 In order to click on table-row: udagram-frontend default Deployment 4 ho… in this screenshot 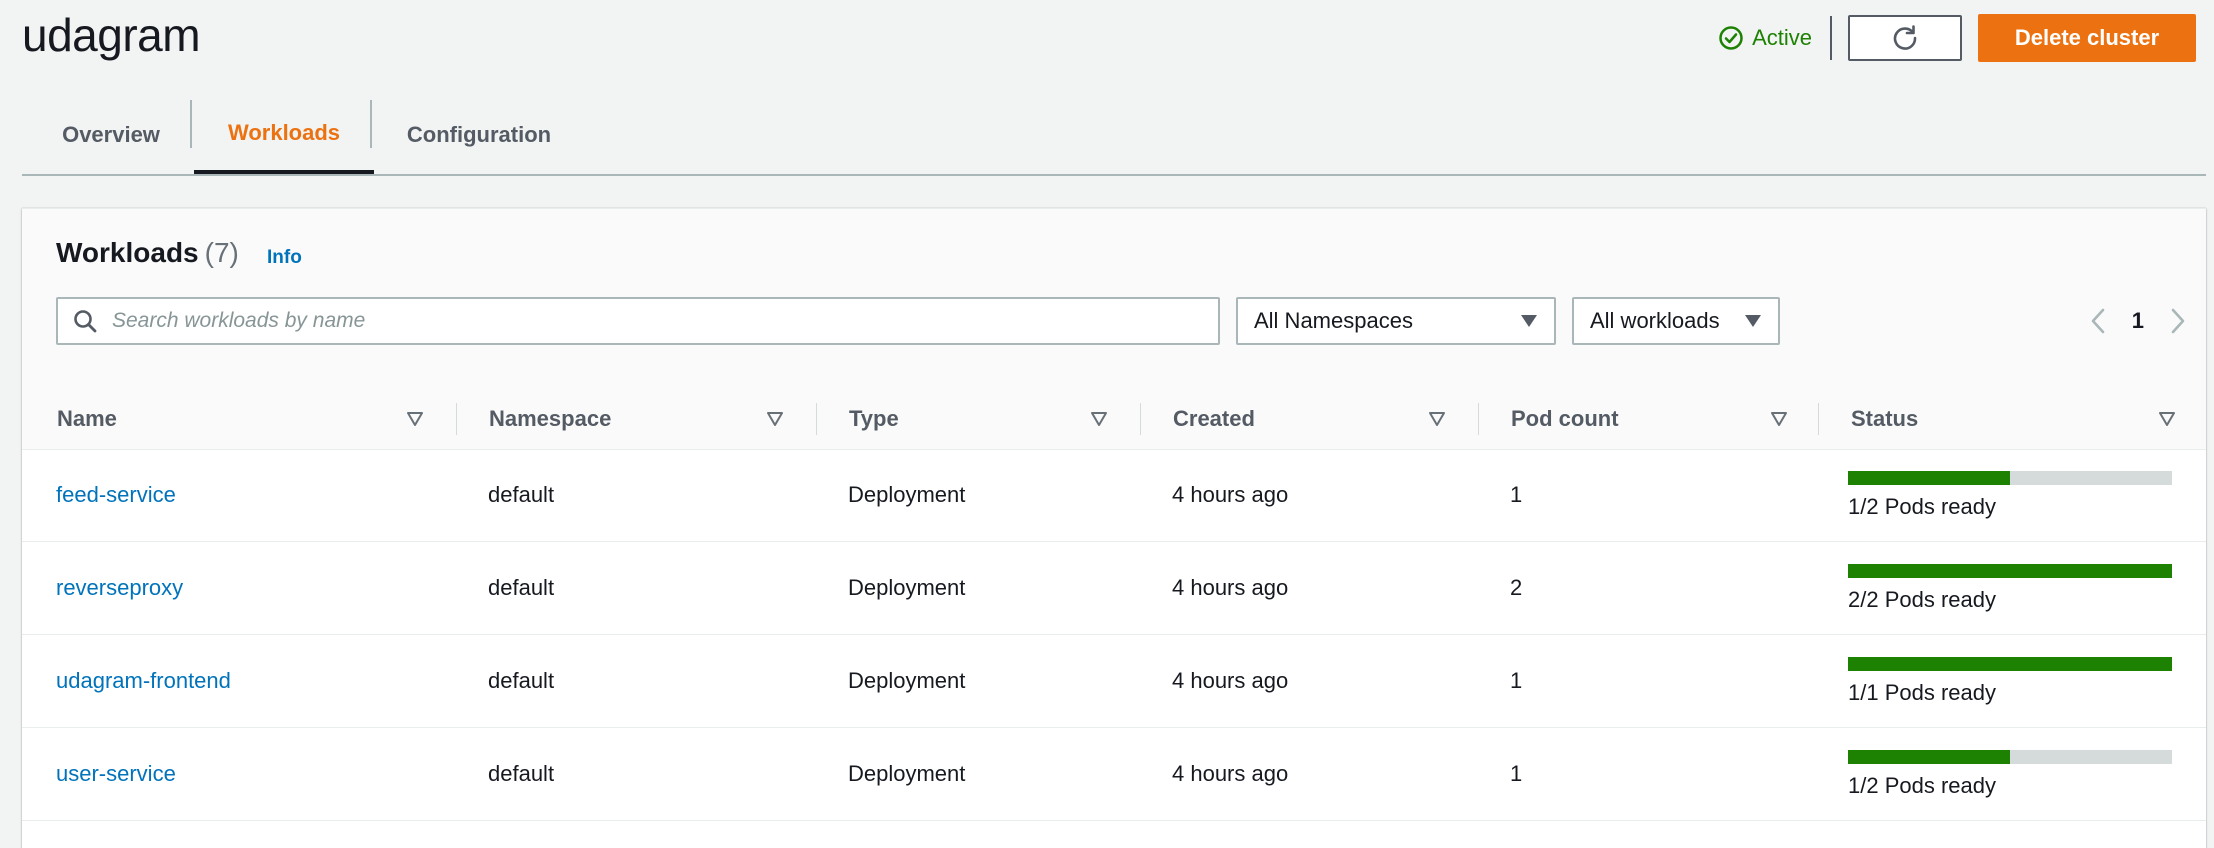, I will do `click(1114, 681)`.